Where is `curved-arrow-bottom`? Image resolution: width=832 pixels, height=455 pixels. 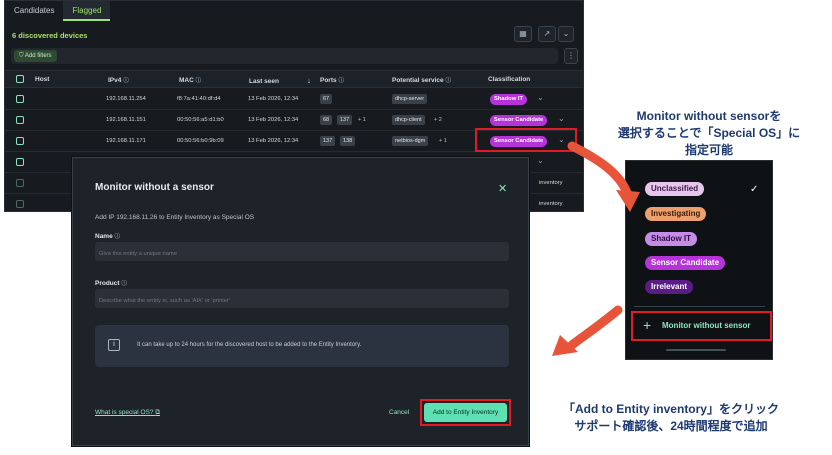 curved-arrow-bottom is located at coordinates (595, 327).